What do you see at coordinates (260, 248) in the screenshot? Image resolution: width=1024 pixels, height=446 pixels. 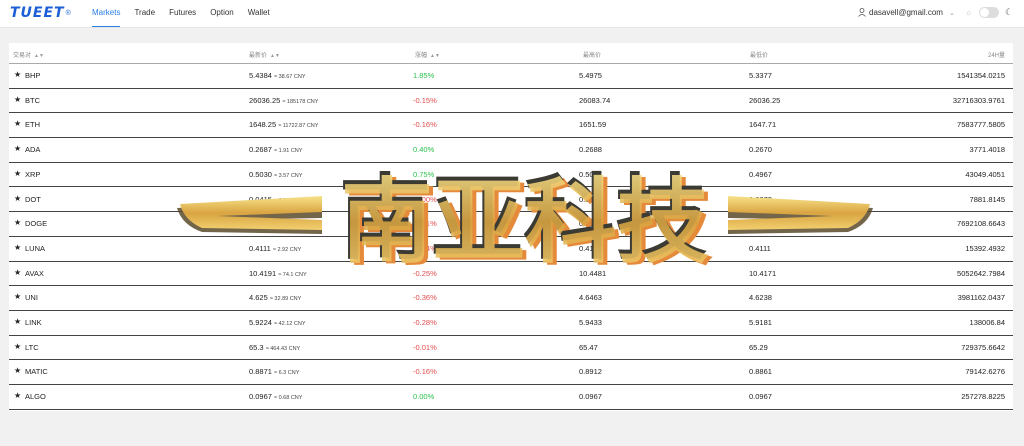 I see `price-value: 0.4111` at bounding box center [260, 248].